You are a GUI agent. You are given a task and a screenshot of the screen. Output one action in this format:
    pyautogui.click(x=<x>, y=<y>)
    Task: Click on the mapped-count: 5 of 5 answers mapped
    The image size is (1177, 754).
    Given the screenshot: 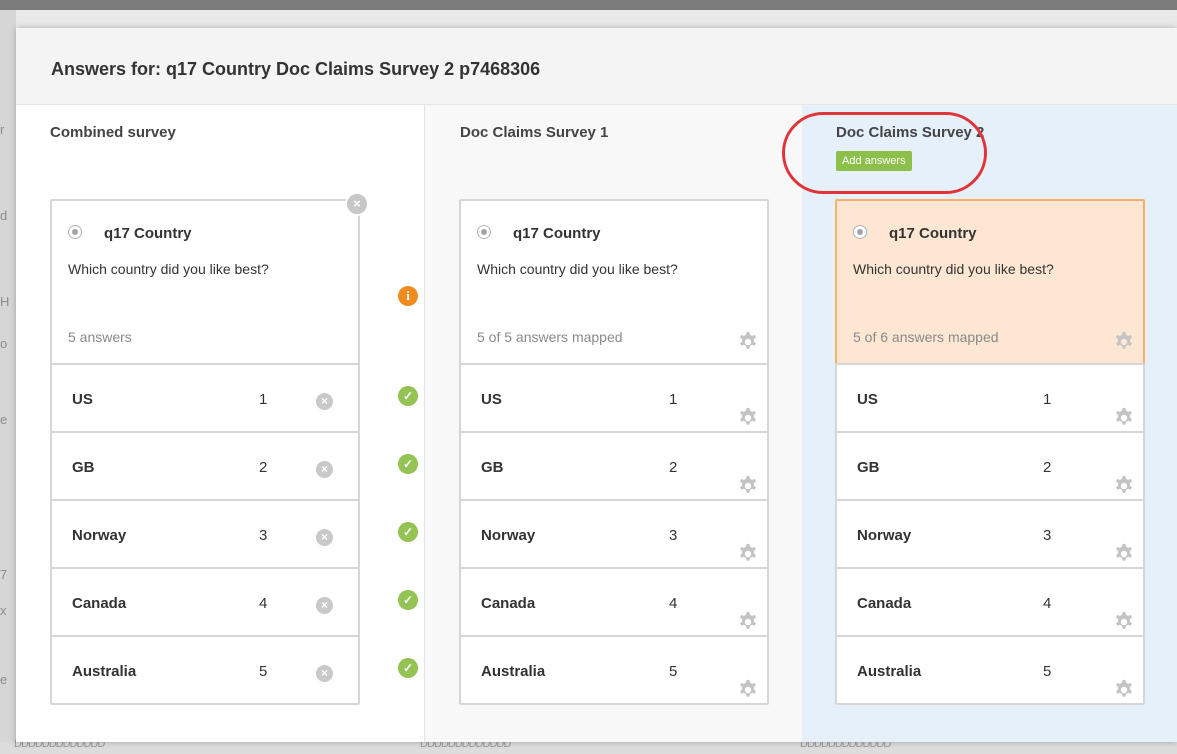 What is the action you would take?
    pyautogui.click(x=550, y=337)
    